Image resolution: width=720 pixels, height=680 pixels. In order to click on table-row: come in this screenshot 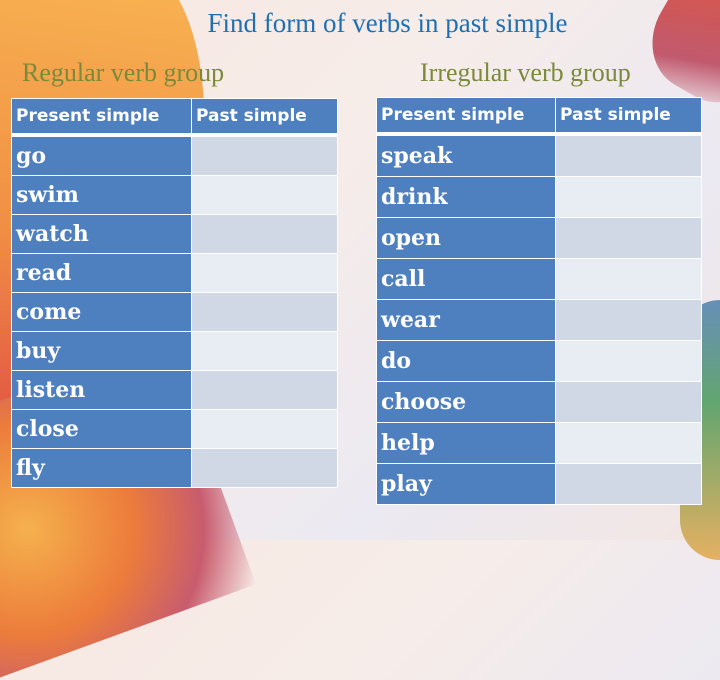, I will do `click(174, 312)`.